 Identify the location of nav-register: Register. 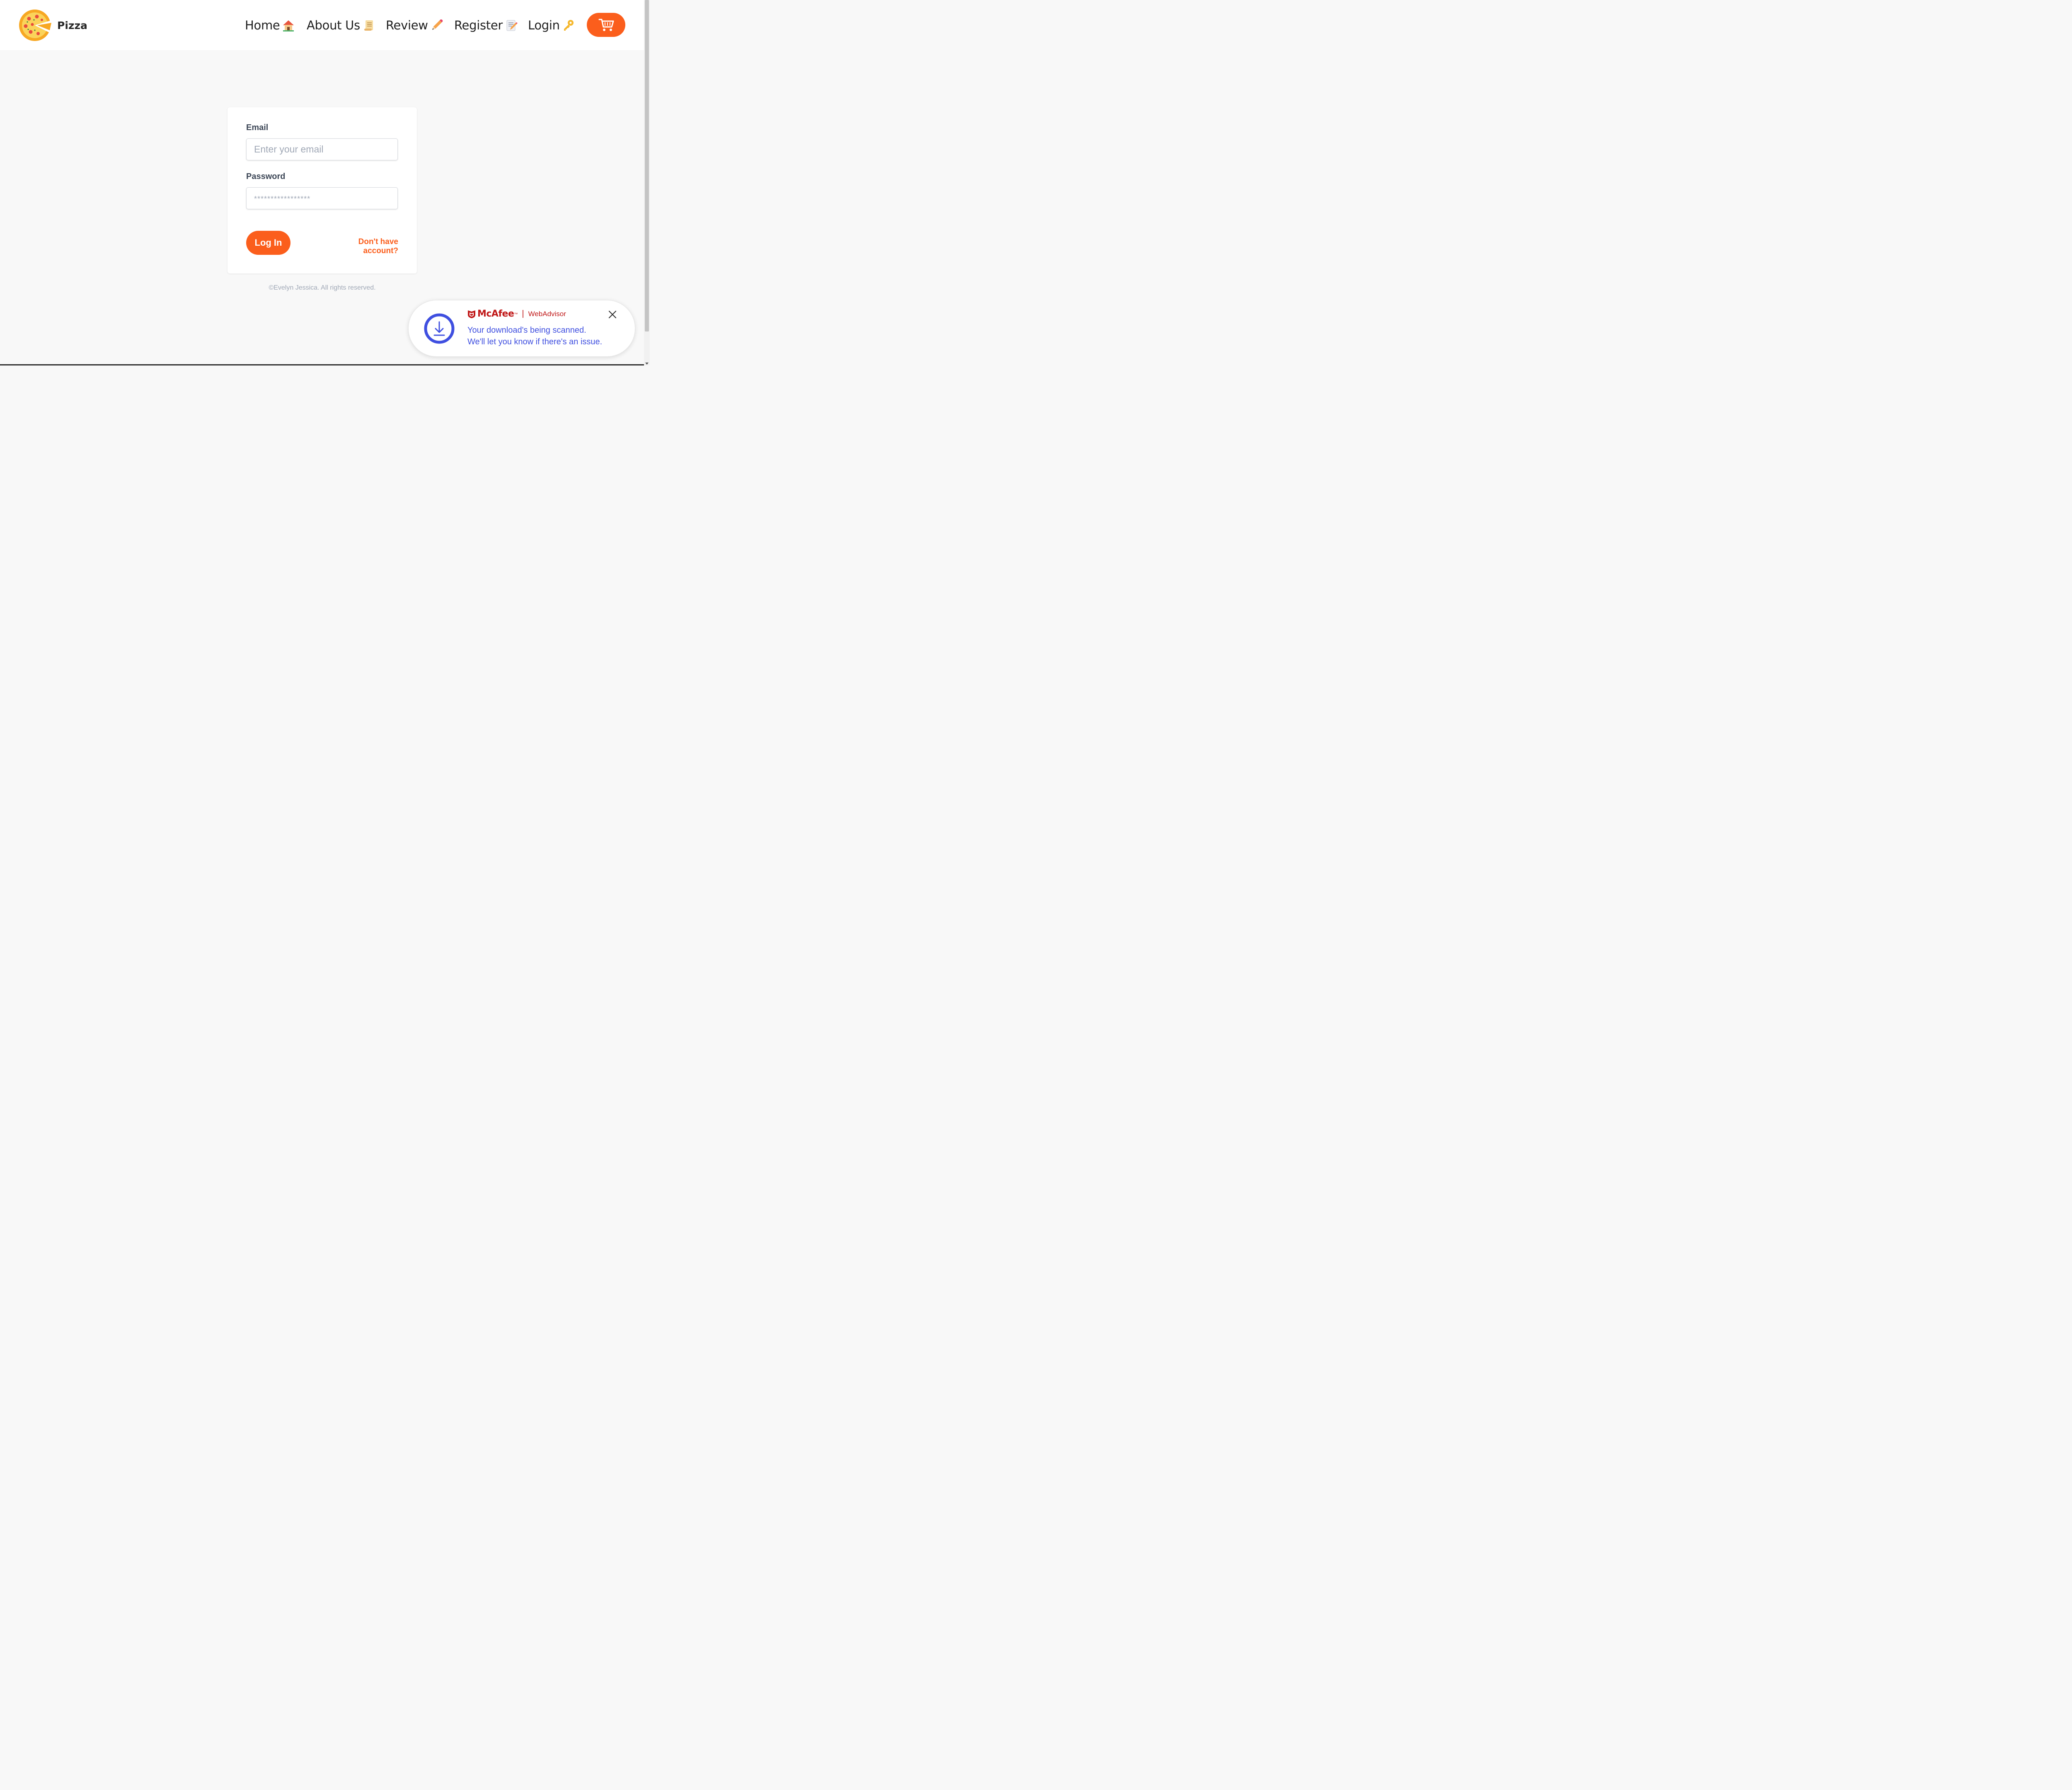
(486, 25).